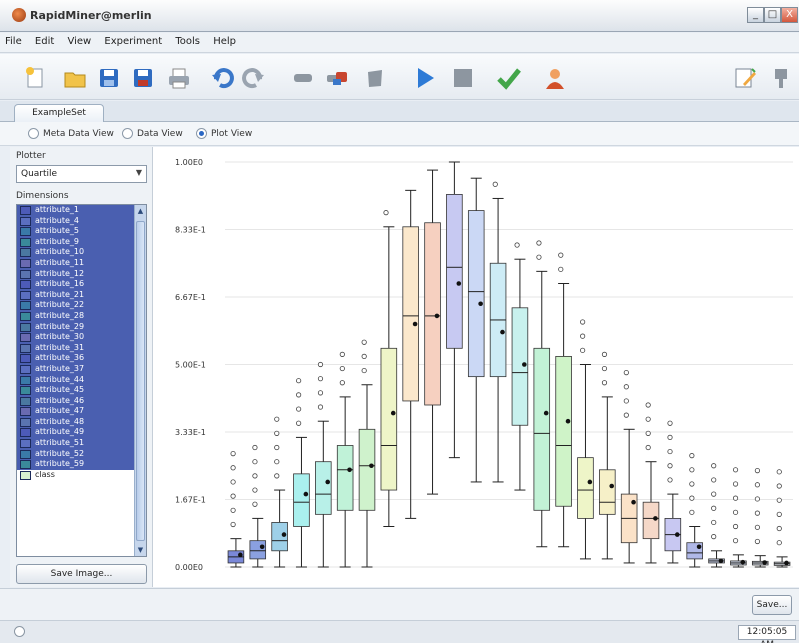 This screenshot has height=643, width=799. I want to click on y-tick-label: 6.67E-1, so click(190, 297).